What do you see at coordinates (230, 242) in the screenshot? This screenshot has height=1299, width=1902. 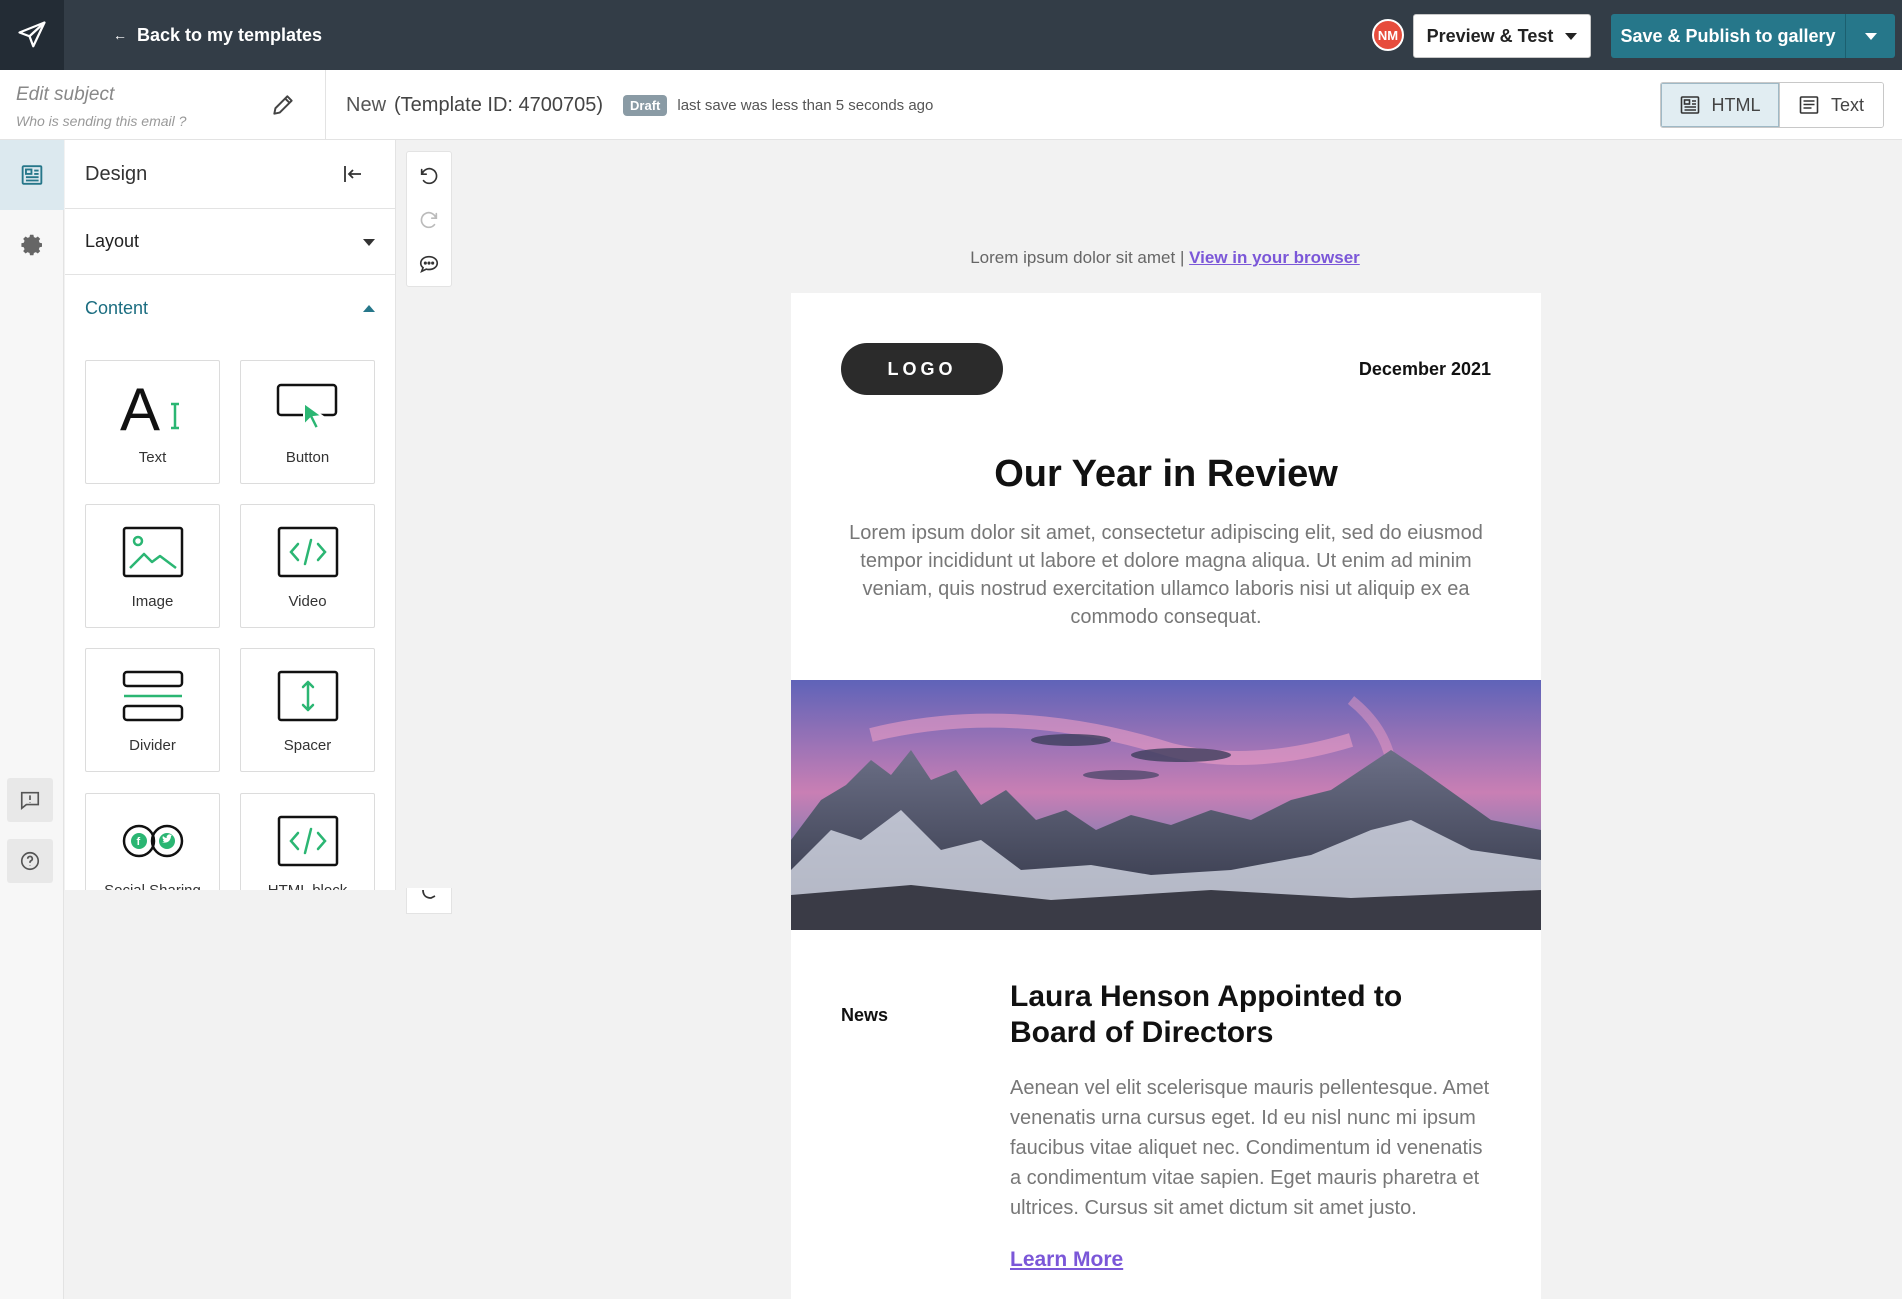 I see `section-layout: Layout` at bounding box center [230, 242].